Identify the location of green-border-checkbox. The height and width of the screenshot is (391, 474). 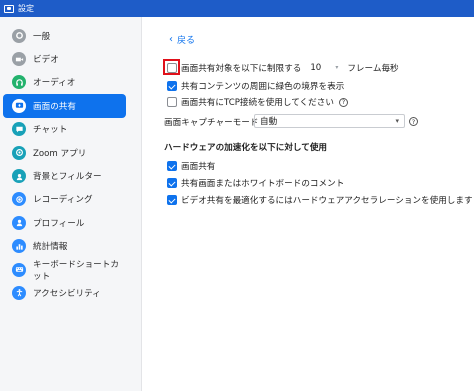
(172, 86).